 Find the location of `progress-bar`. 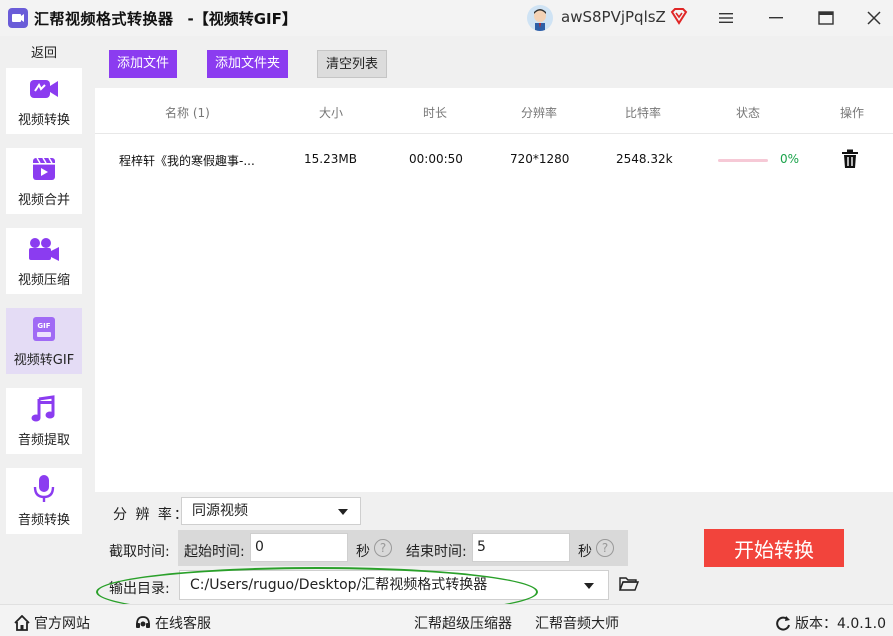

progress-bar is located at coordinates (743, 160).